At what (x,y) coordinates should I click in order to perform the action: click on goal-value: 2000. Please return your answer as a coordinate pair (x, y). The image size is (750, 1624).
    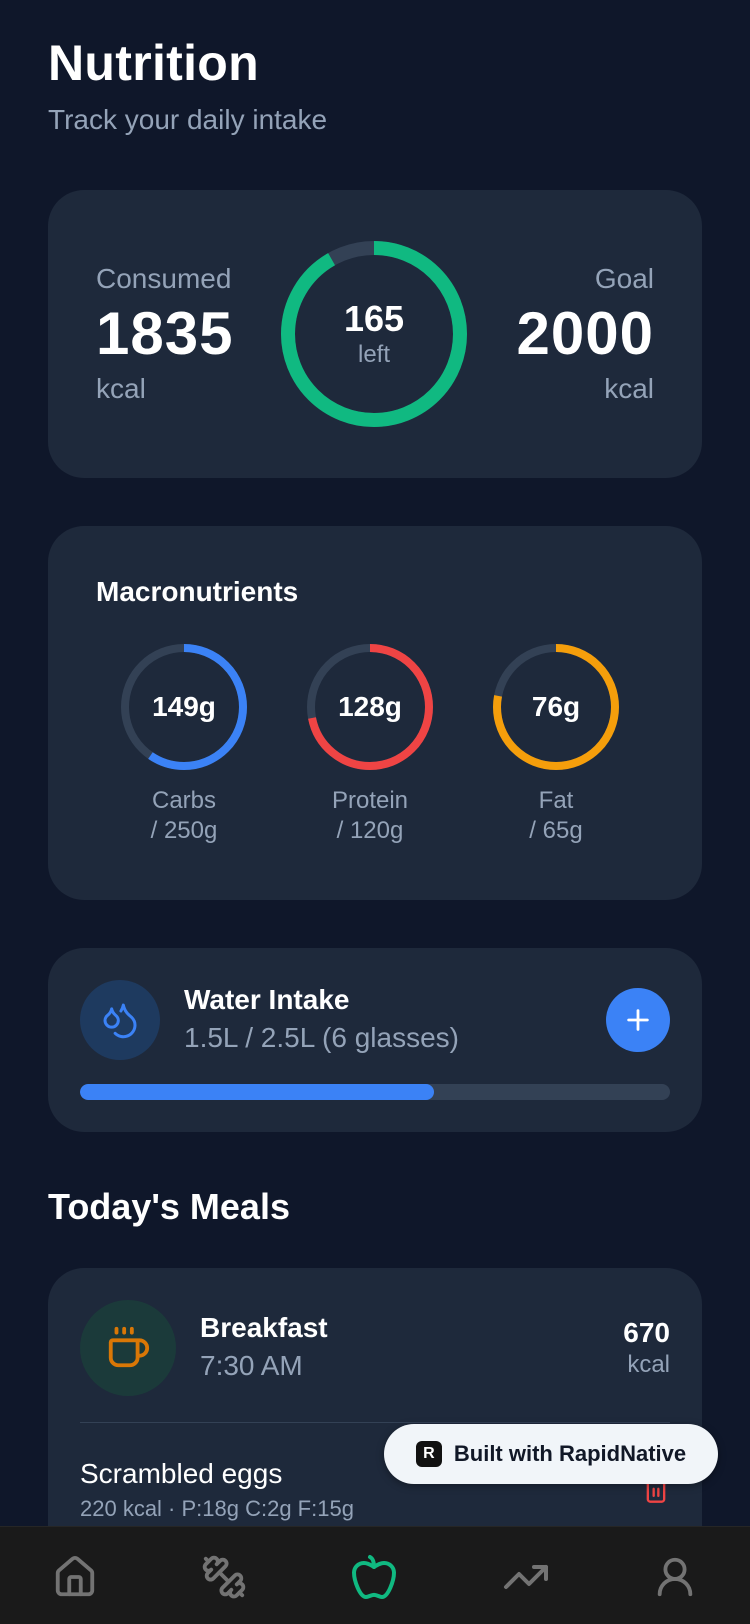
    Looking at the image, I should click on (585, 333).